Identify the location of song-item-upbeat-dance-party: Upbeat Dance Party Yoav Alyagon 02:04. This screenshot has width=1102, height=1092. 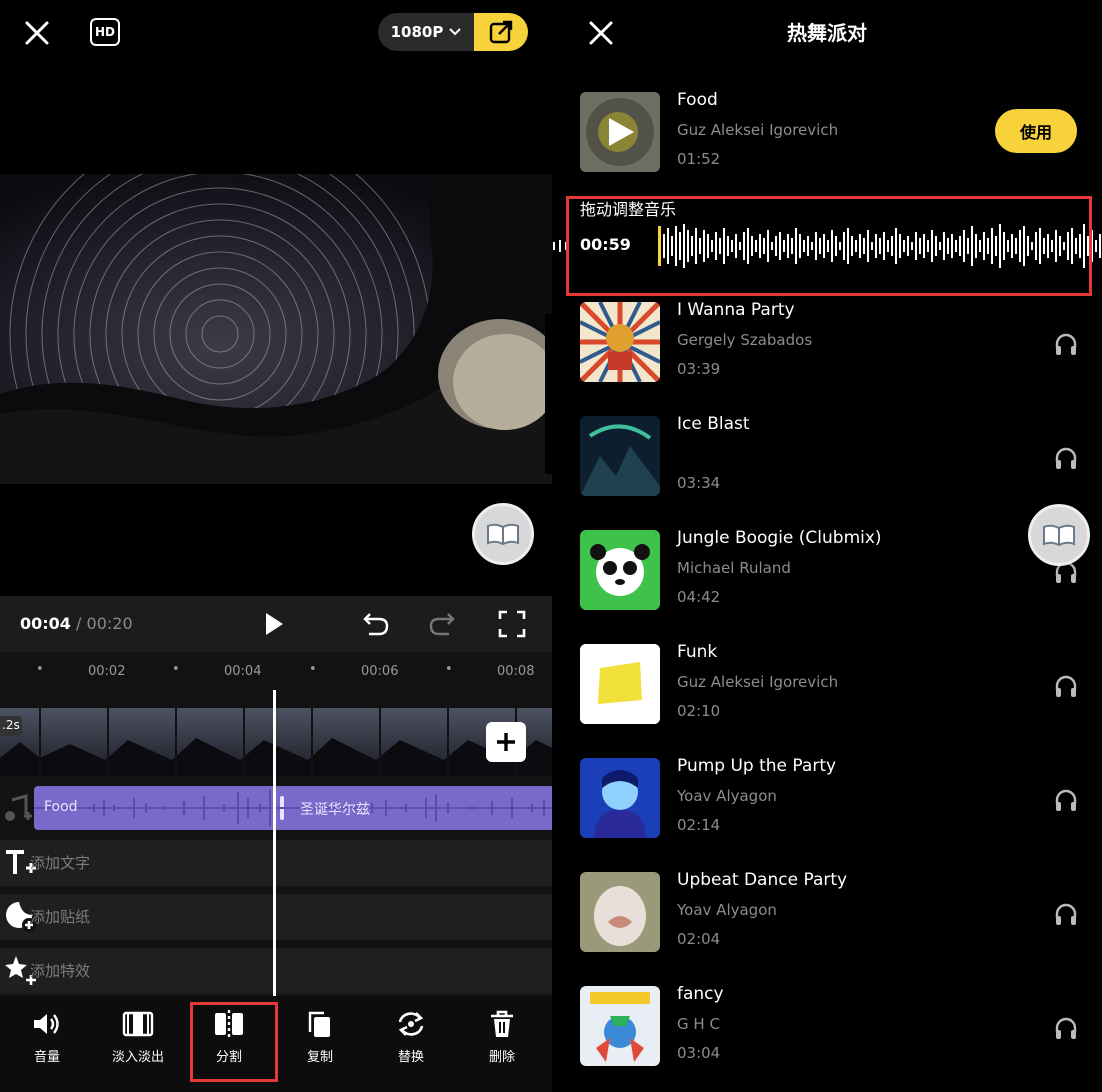
(840, 916).